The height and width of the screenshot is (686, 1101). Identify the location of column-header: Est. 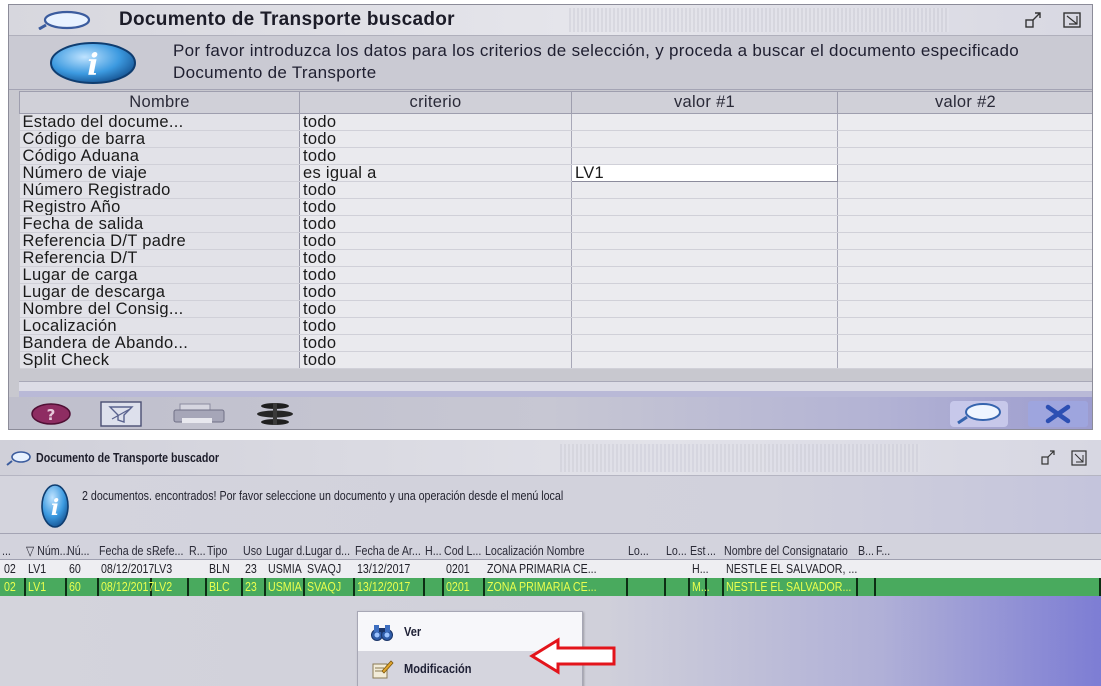
(697, 550).